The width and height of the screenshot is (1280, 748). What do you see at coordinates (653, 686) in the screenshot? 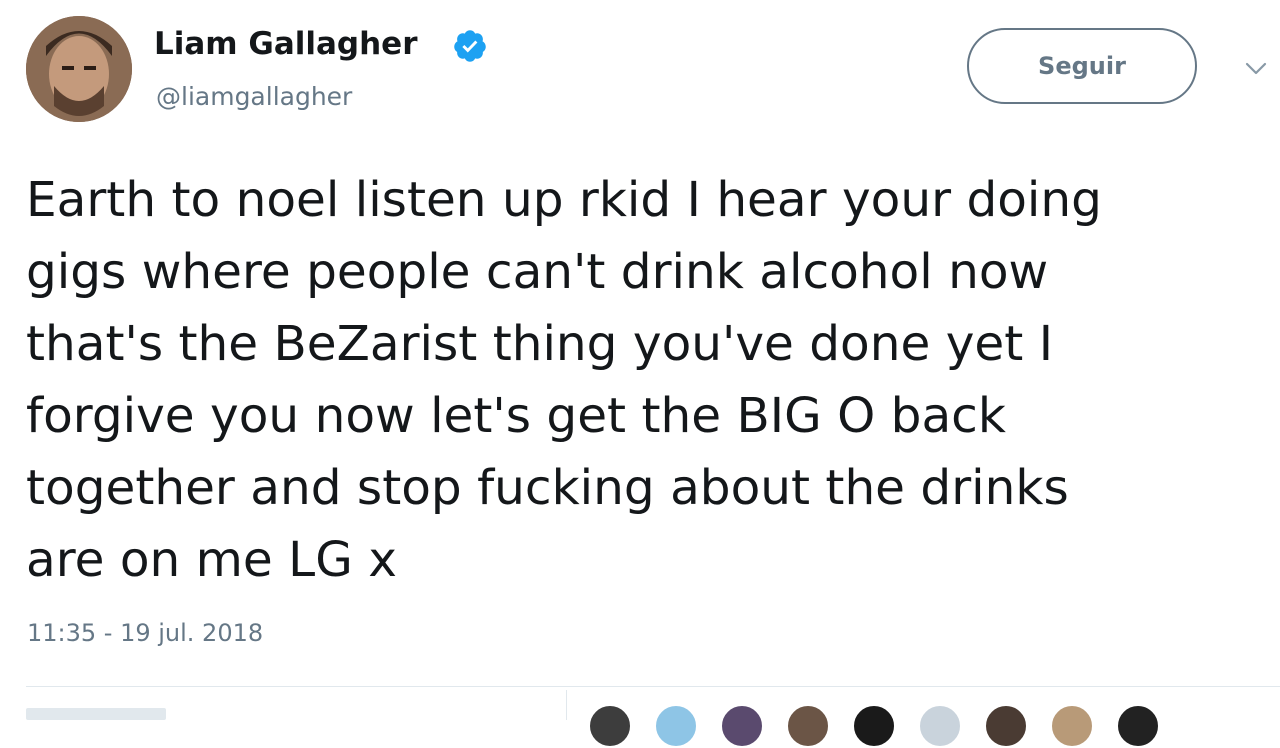
I see `stats-divider` at bounding box center [653, 686].